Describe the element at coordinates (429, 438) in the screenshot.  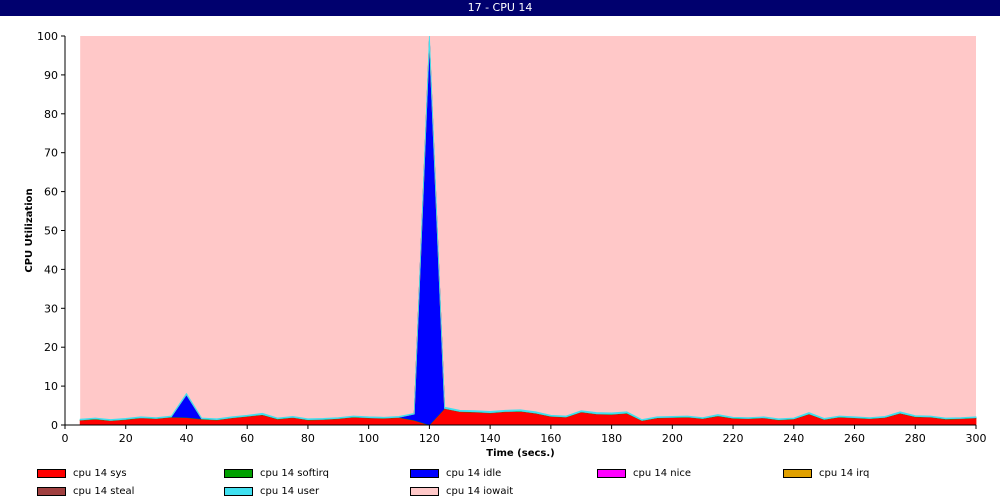
I see `x-tick-label: 120` at that location.